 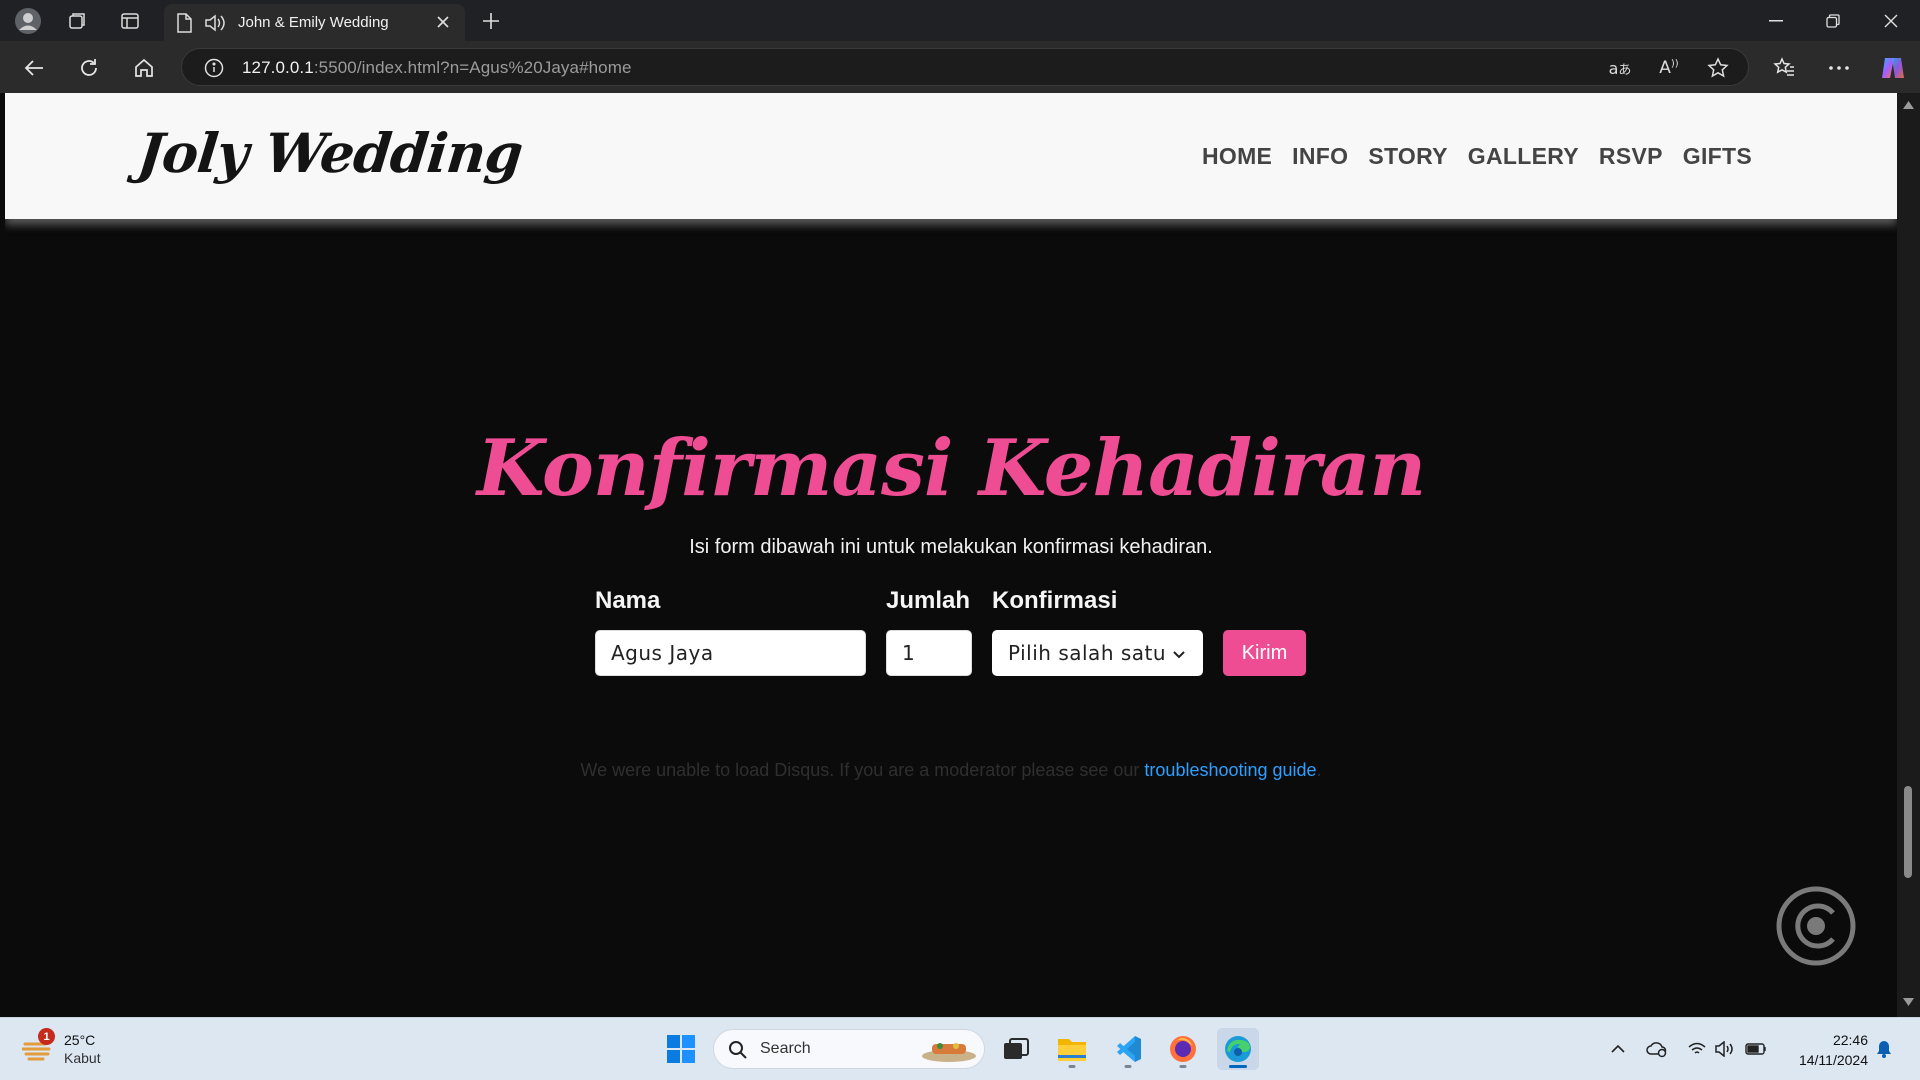 I want to click on music-toggle-icon, so click(x=1816, y=926).